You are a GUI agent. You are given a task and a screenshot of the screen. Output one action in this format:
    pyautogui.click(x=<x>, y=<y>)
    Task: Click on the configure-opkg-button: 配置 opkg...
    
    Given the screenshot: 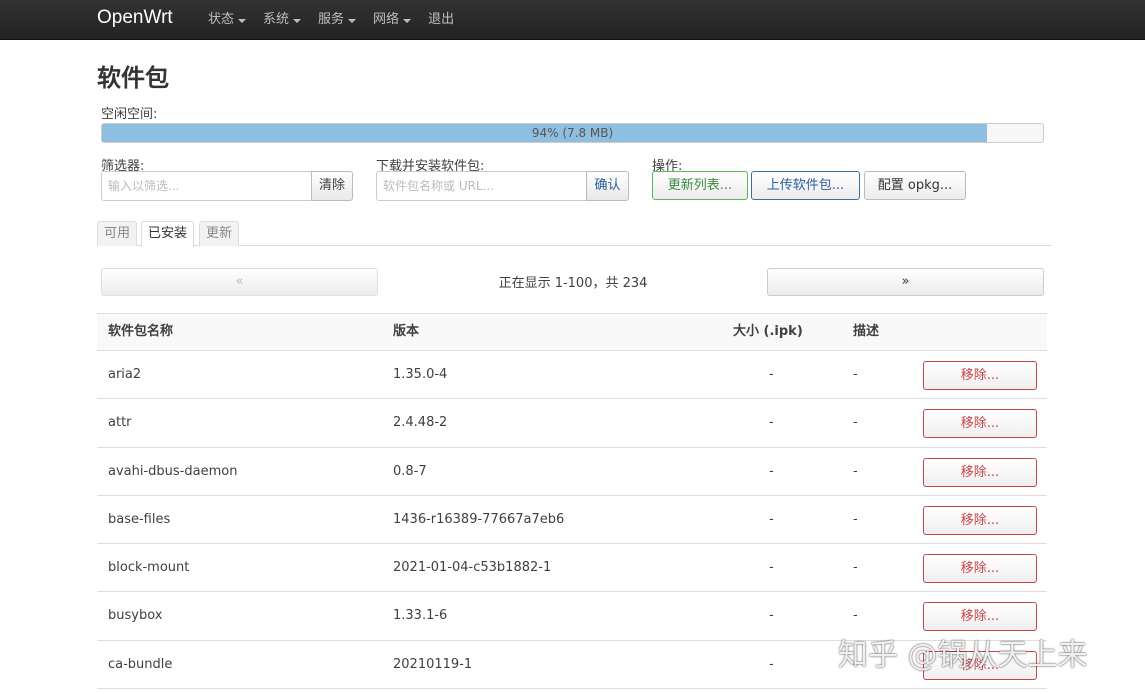 What is the action you would take?
    pyautogui.click(x=915, y=185)
    